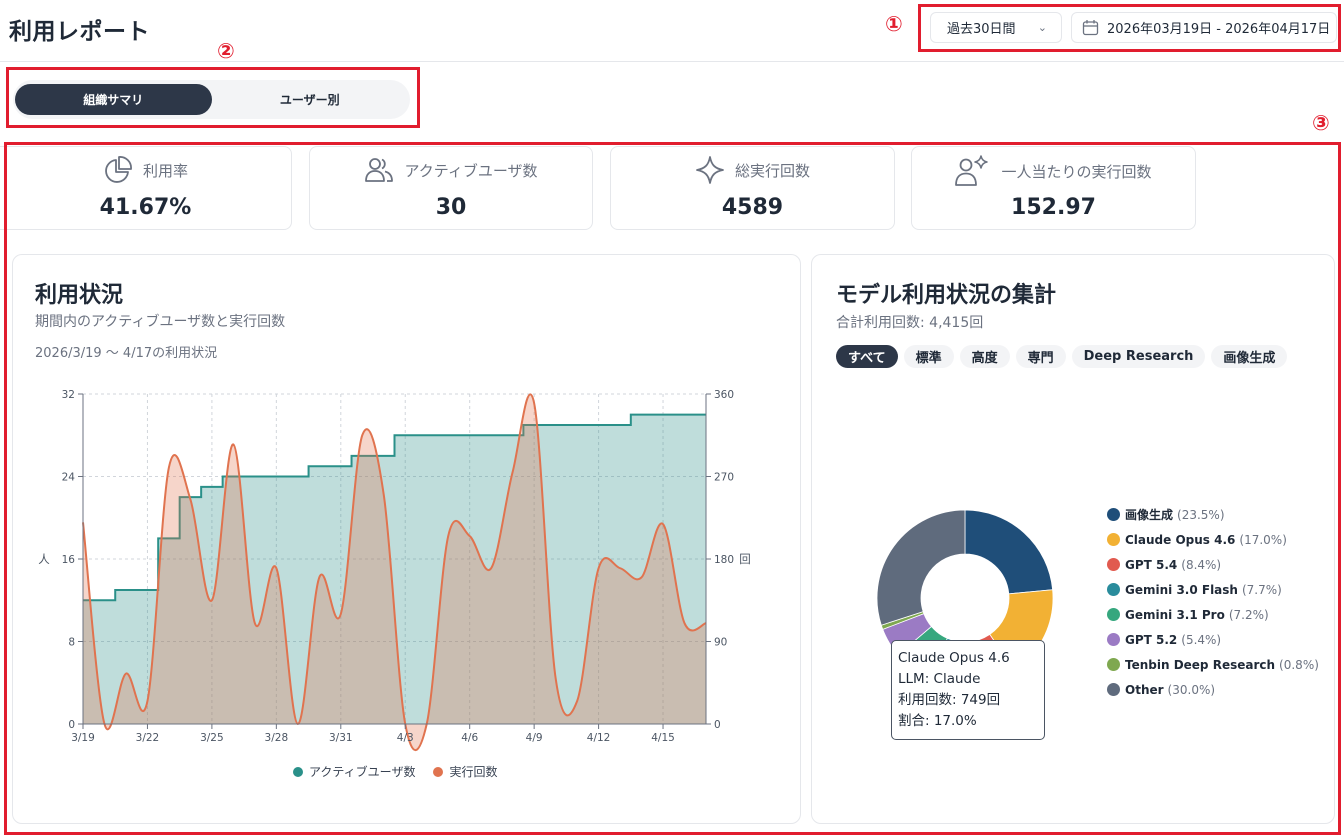 This screenshot has height=837, width=1344. I want to click on header-divider, so click(672, 61).